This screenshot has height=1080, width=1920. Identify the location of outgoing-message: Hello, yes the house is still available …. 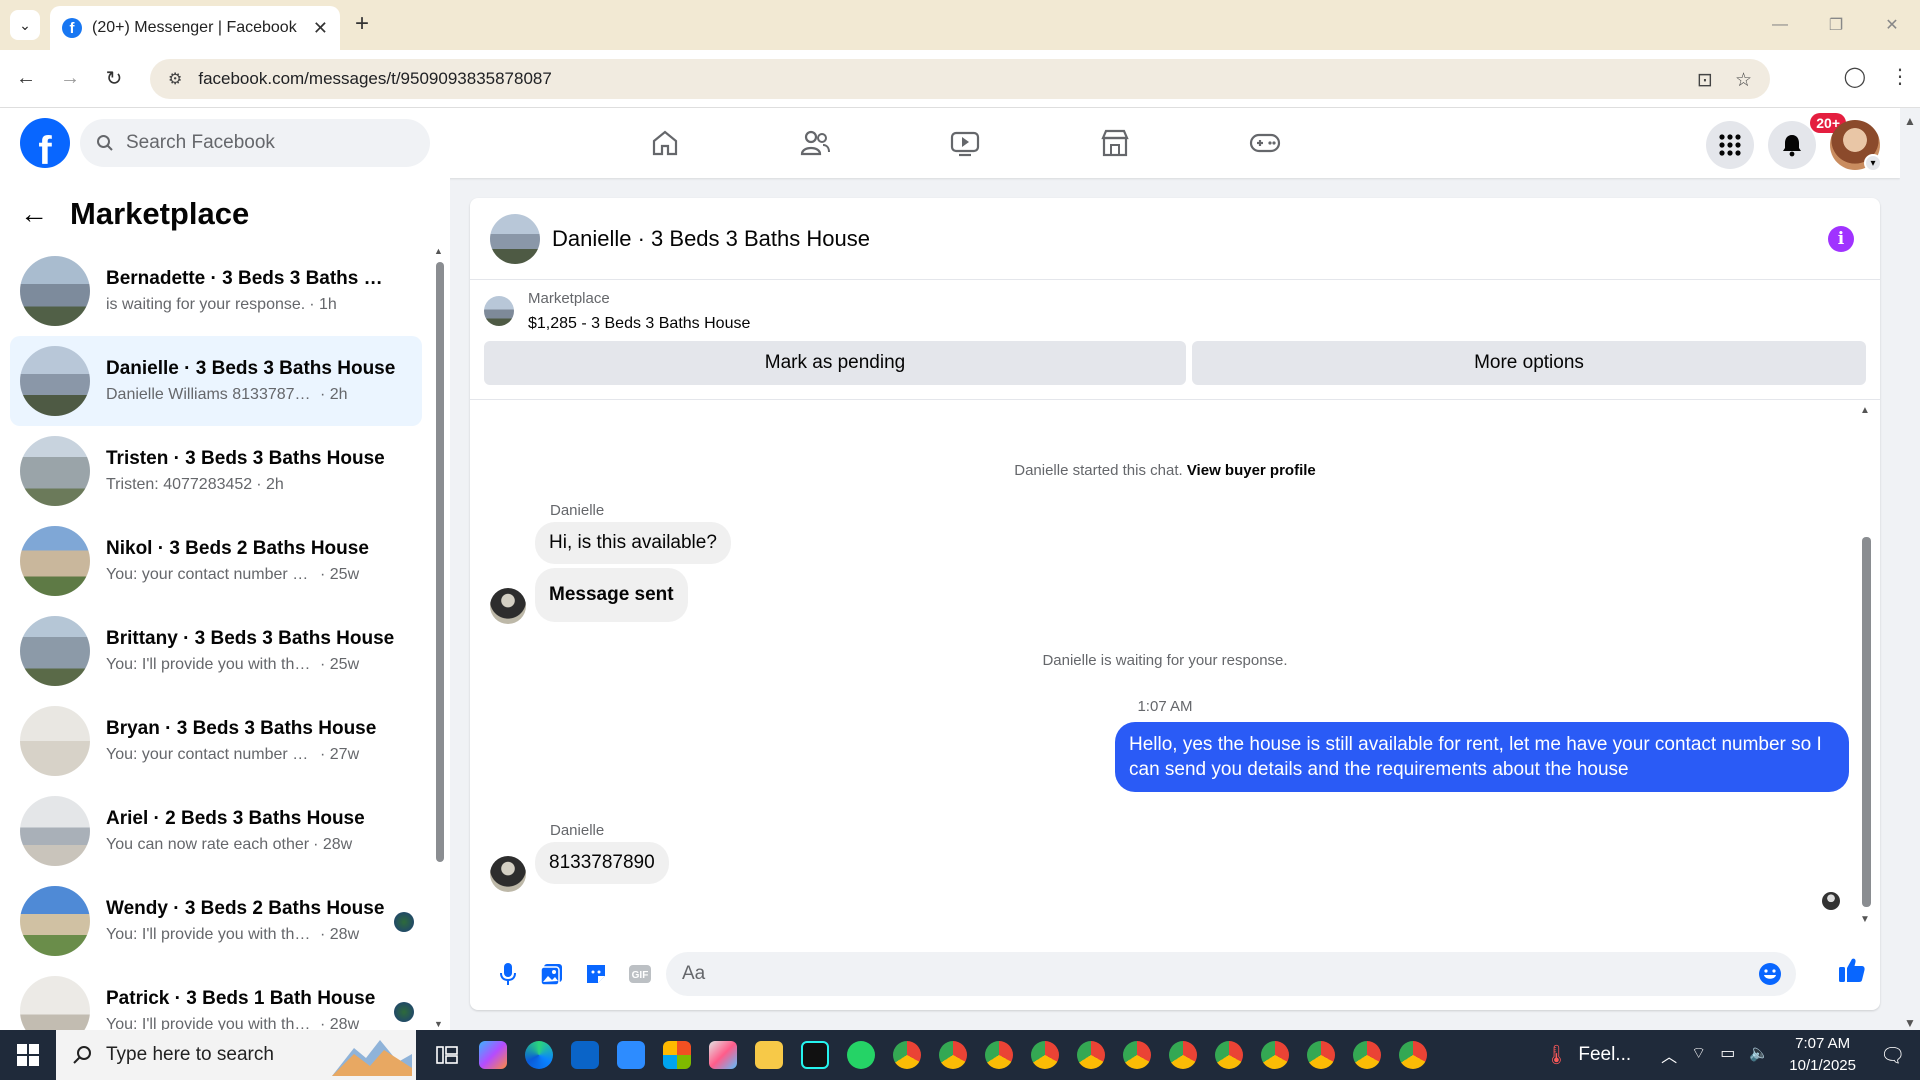
(1482, 757).